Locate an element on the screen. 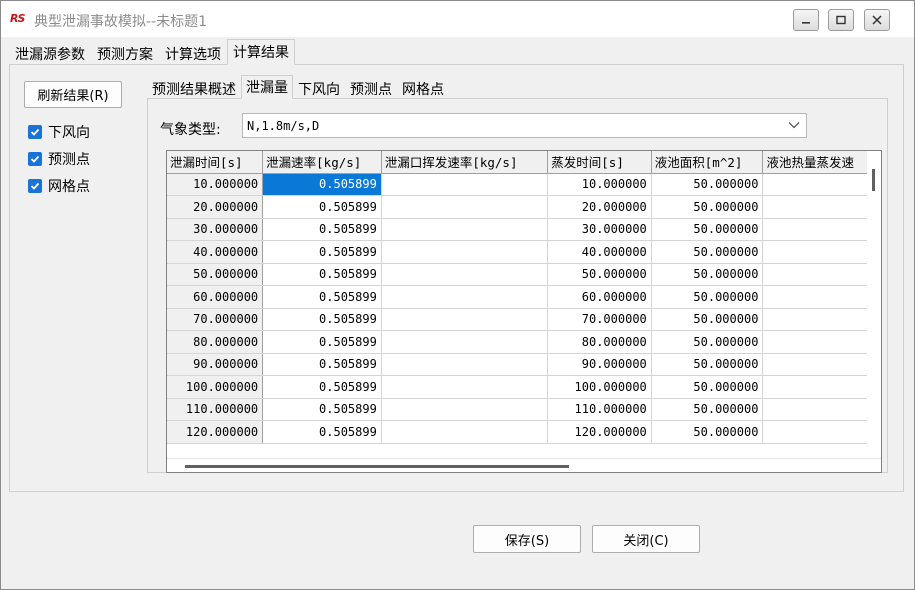  close-button: 关闭(C) is located at coordinates (646, 539).